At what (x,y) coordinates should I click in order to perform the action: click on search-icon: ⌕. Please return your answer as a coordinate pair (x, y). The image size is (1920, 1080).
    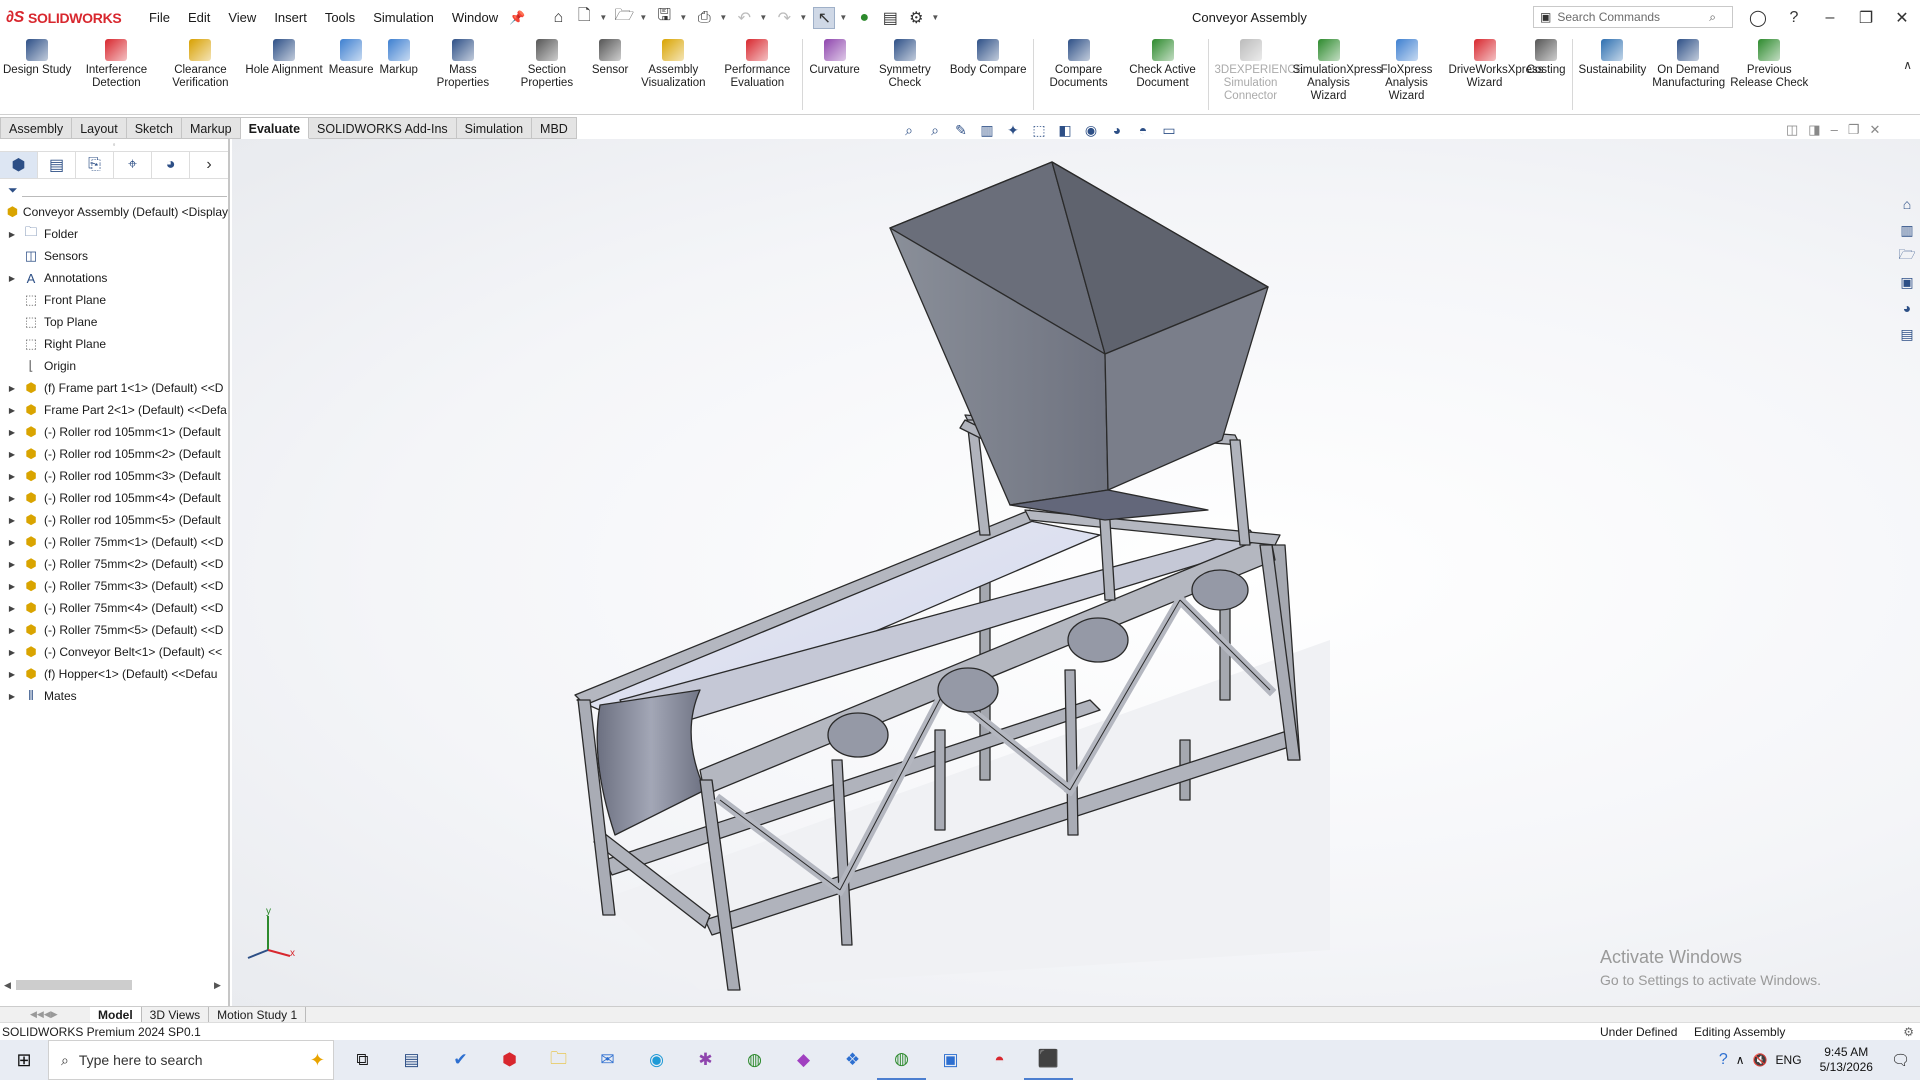
    Looking at the image, I should click on (1712, 17).